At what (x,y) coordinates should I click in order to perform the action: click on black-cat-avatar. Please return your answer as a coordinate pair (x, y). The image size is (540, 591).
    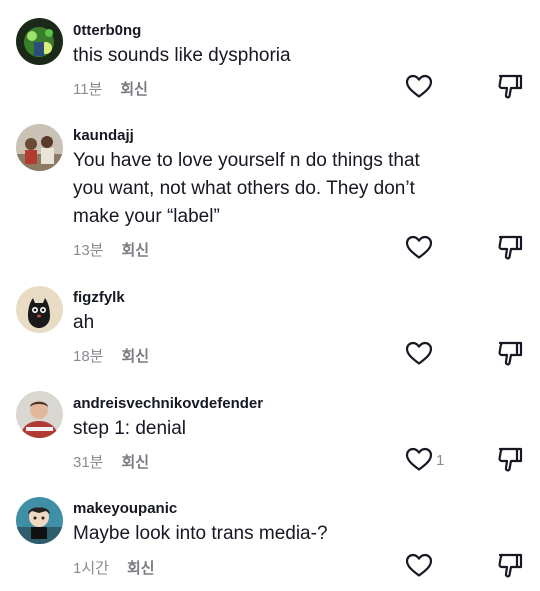
    Looking at the image, I should click on (39, 309).